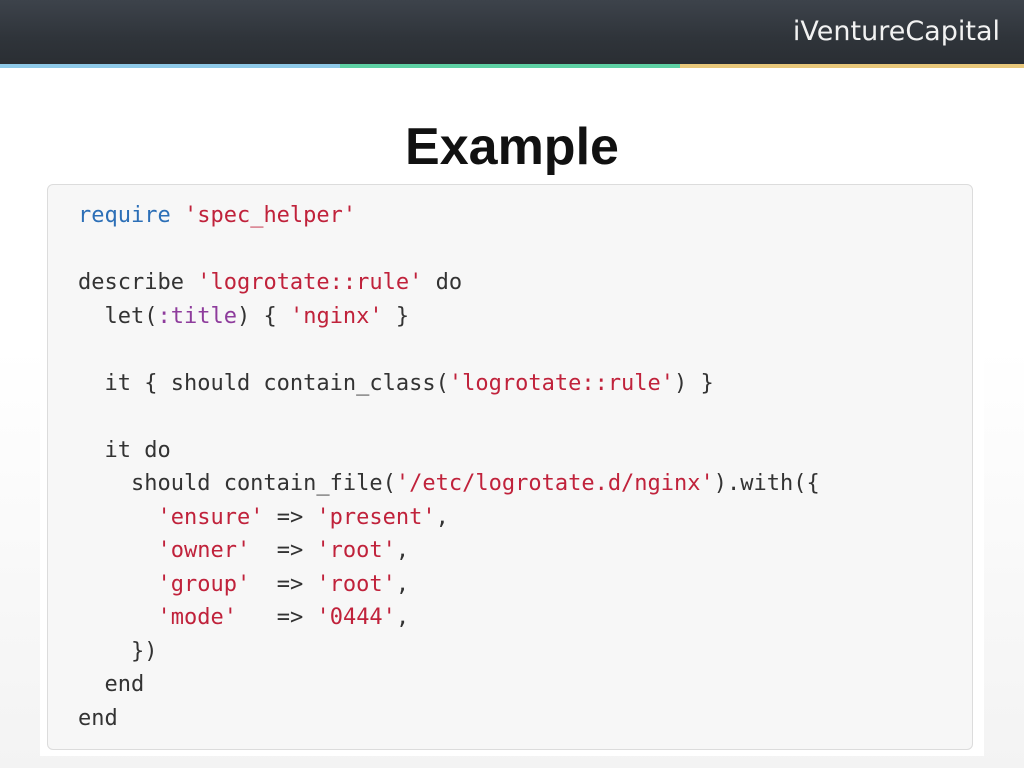 This screenshot has height=768, width=1024. Describe the element at coordinates (356, 617) in the screenshot. I see `code-string: '0444'` at that location.